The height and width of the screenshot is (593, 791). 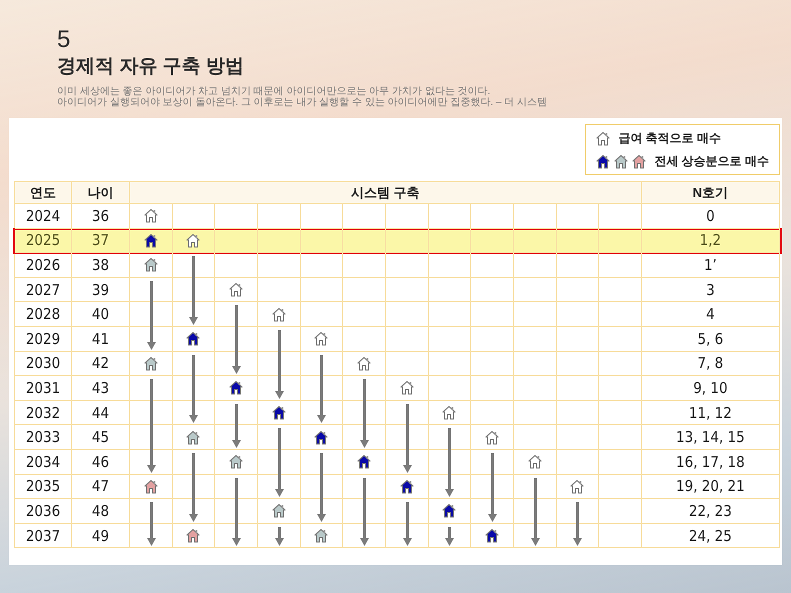 I want to click on unit-count-cell: 24, 25, so click(x=711, y=536).